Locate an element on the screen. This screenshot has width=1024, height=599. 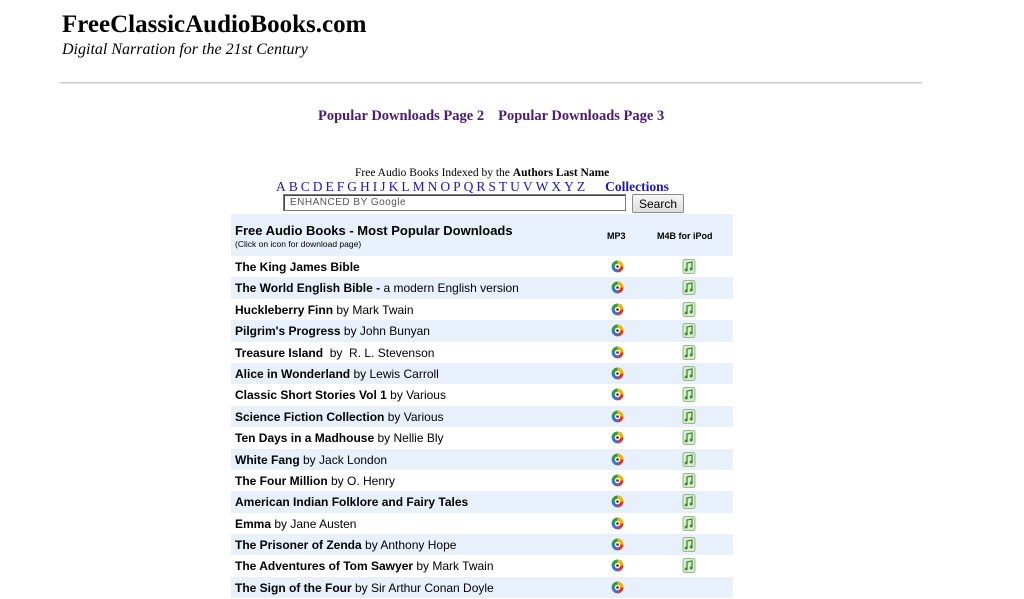
author-letter-b-link: B is located at coordinates (293, 186).